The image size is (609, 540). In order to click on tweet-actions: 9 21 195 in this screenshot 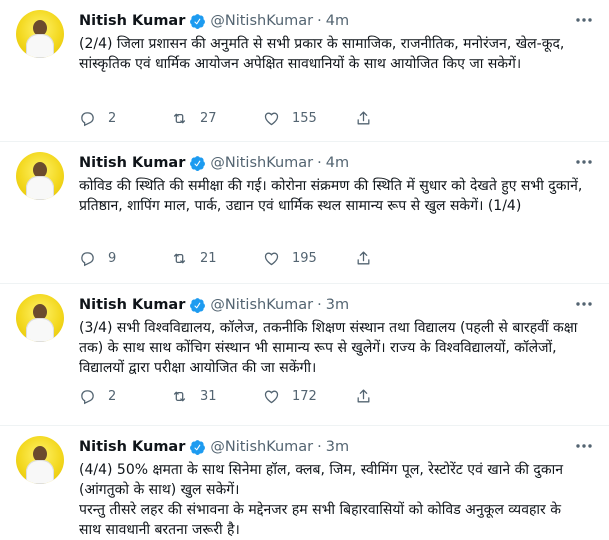, I will do `click(263, 258)`.